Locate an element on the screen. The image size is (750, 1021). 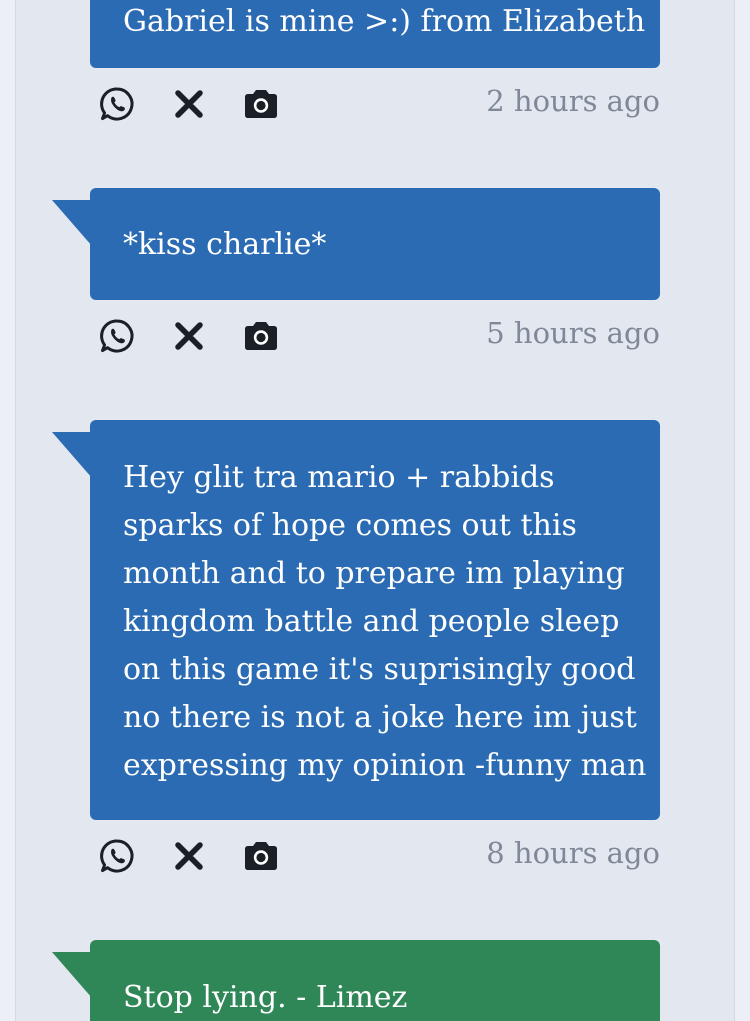
message-text: *kiss charlie* is located at coordinates (225, 244).